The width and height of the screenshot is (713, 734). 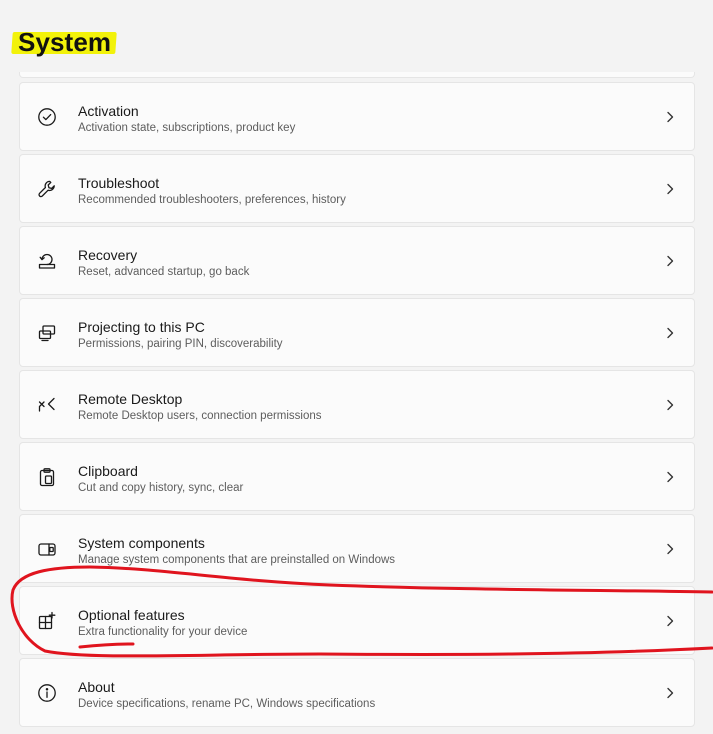 What do you see at coordinates (163, 632) in the screenshot?
I see `settings-item-subtitle: Extra functionality for your device` at bounding box center [163, 632].